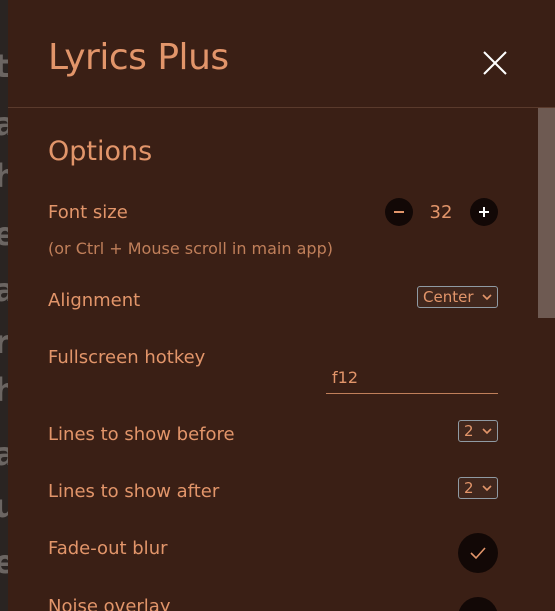  I want to click on plus-icon, so click(484, 212).